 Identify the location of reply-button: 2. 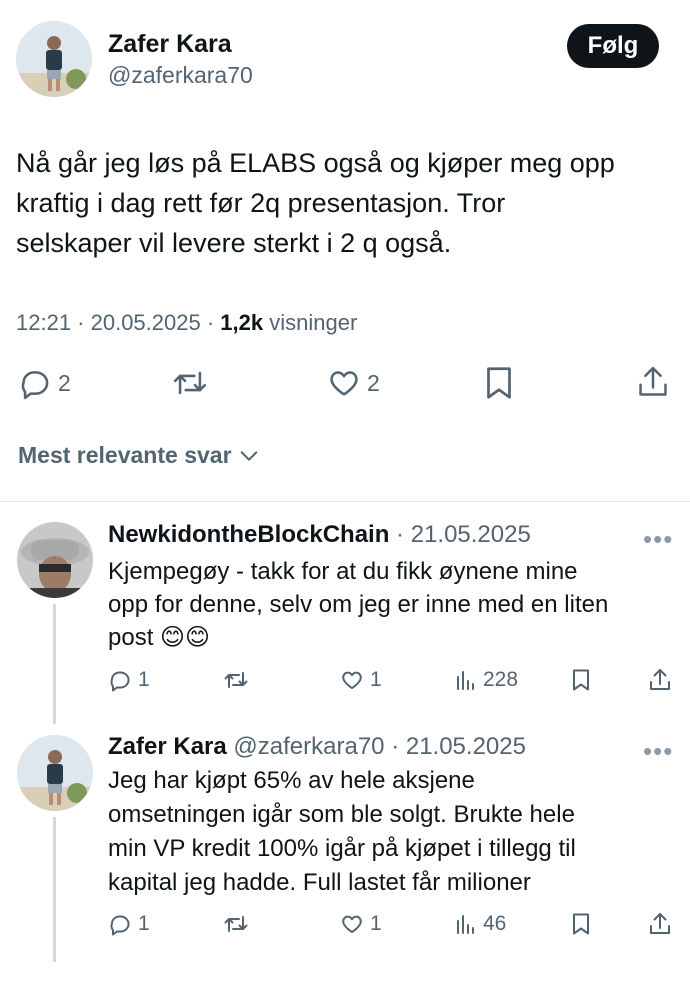
(44, 383).